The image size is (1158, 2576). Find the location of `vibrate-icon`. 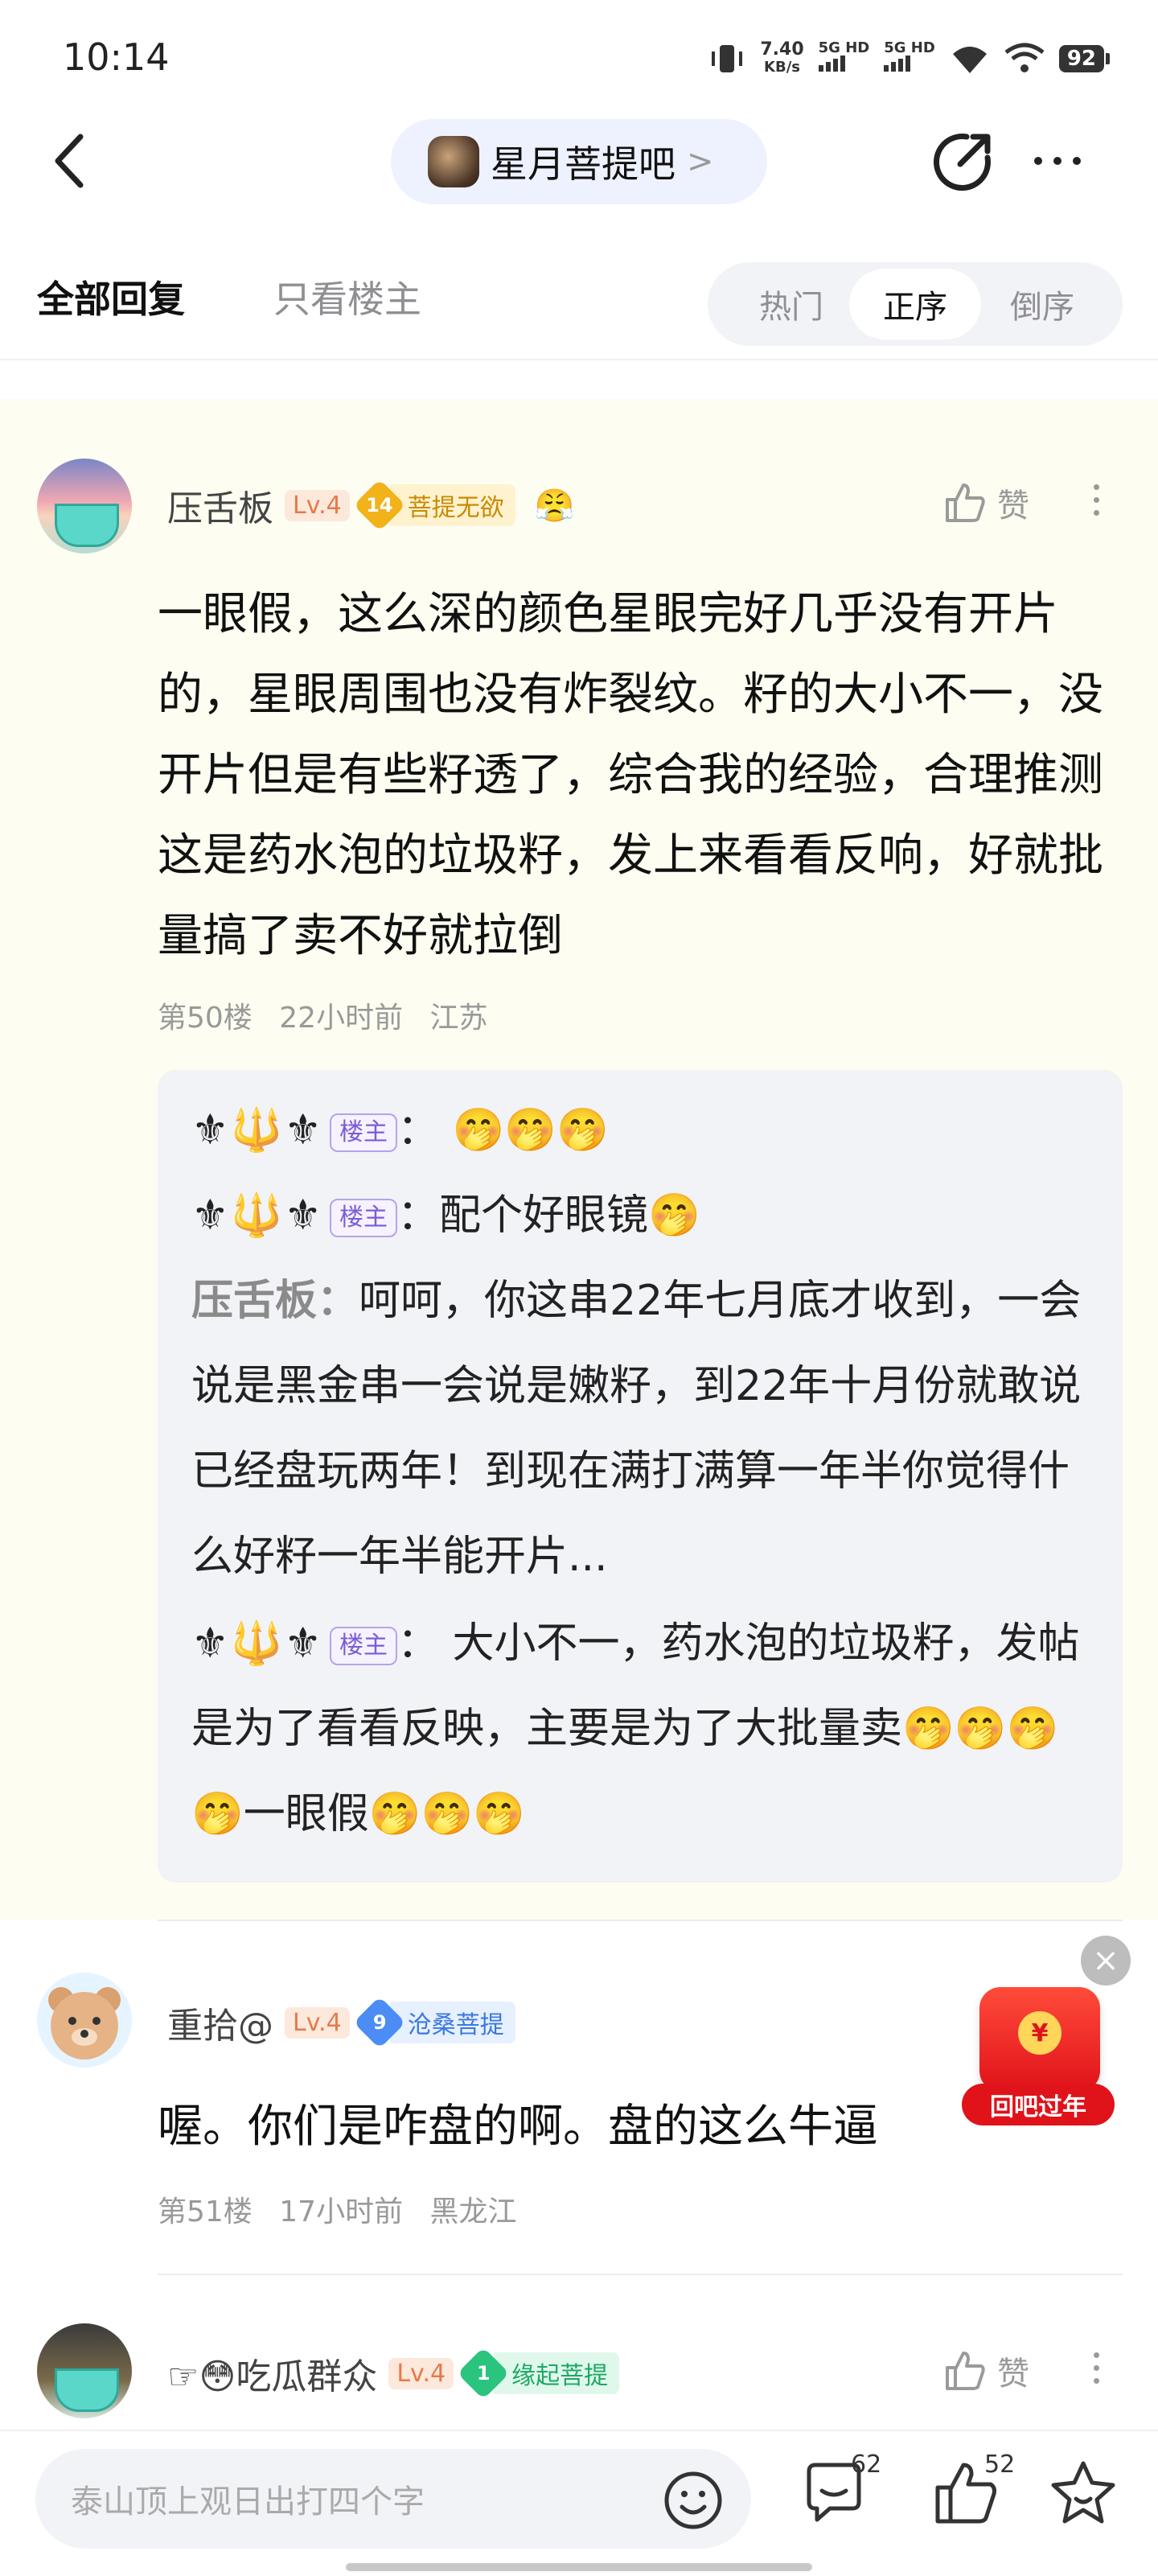

vibrate-icon is located at coordinates (727, 58).